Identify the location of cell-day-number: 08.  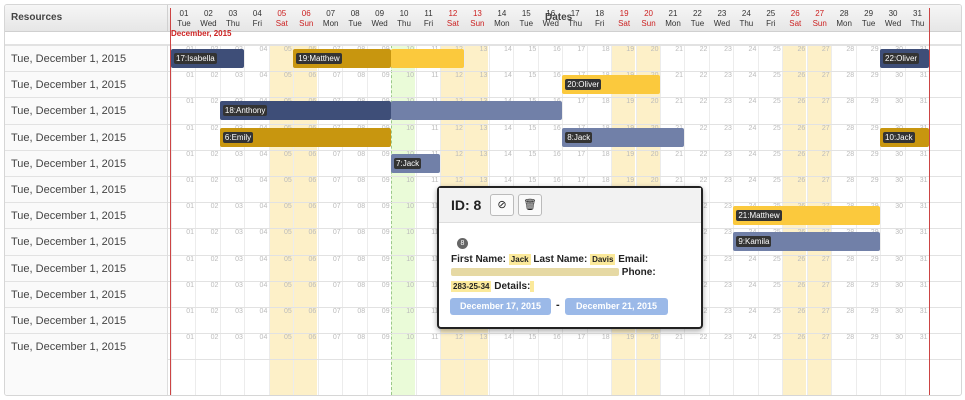
(361, 311).